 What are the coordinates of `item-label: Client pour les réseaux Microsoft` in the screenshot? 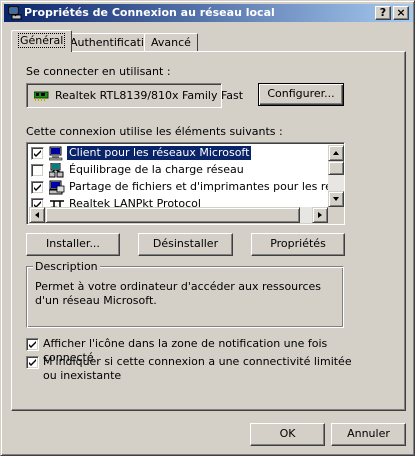 It's located at (159, 153).